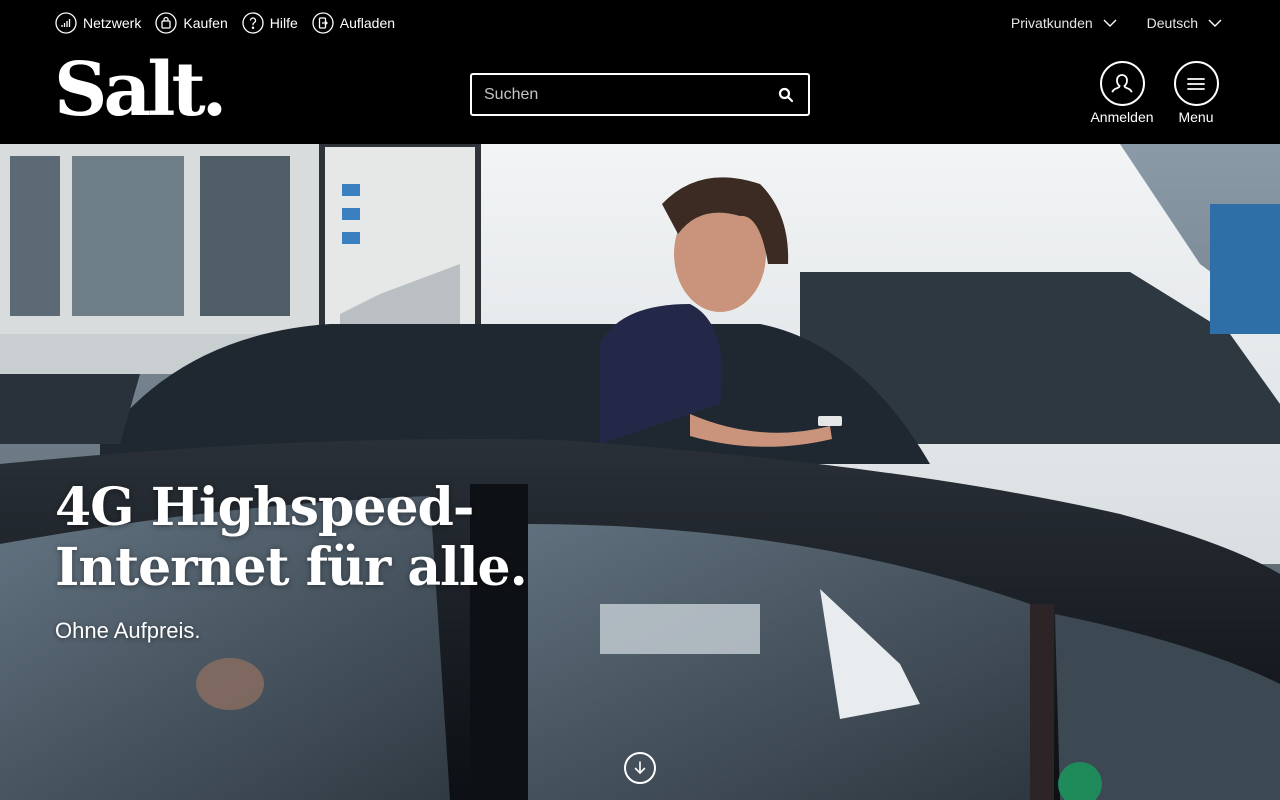 The width and height of the screenshot is (1280, 800). I want to click on segment-dropdown: Privatkunden, so click(1064, 23).